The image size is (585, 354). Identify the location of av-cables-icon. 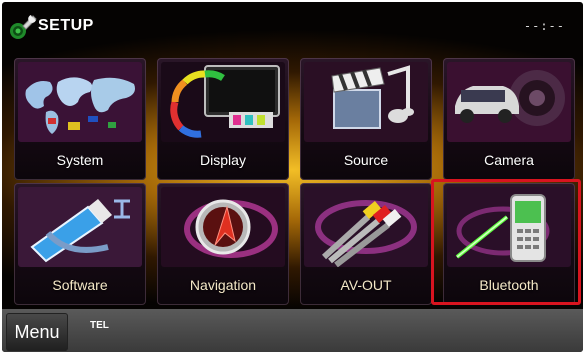
(366, 227).